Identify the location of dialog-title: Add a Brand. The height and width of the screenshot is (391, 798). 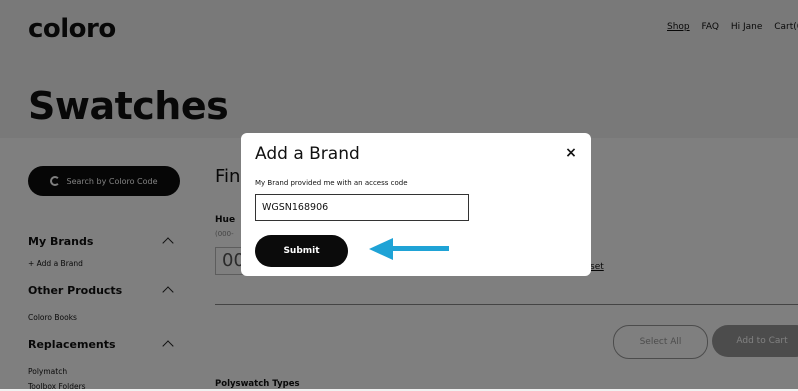
(307, 154).